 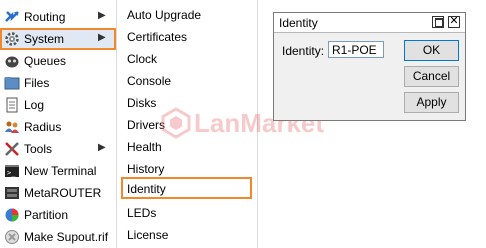 What do you see at coordinates (431, 102) in the screenshot?
I see `apply-button: Apply` at bounding box center [431, 102].